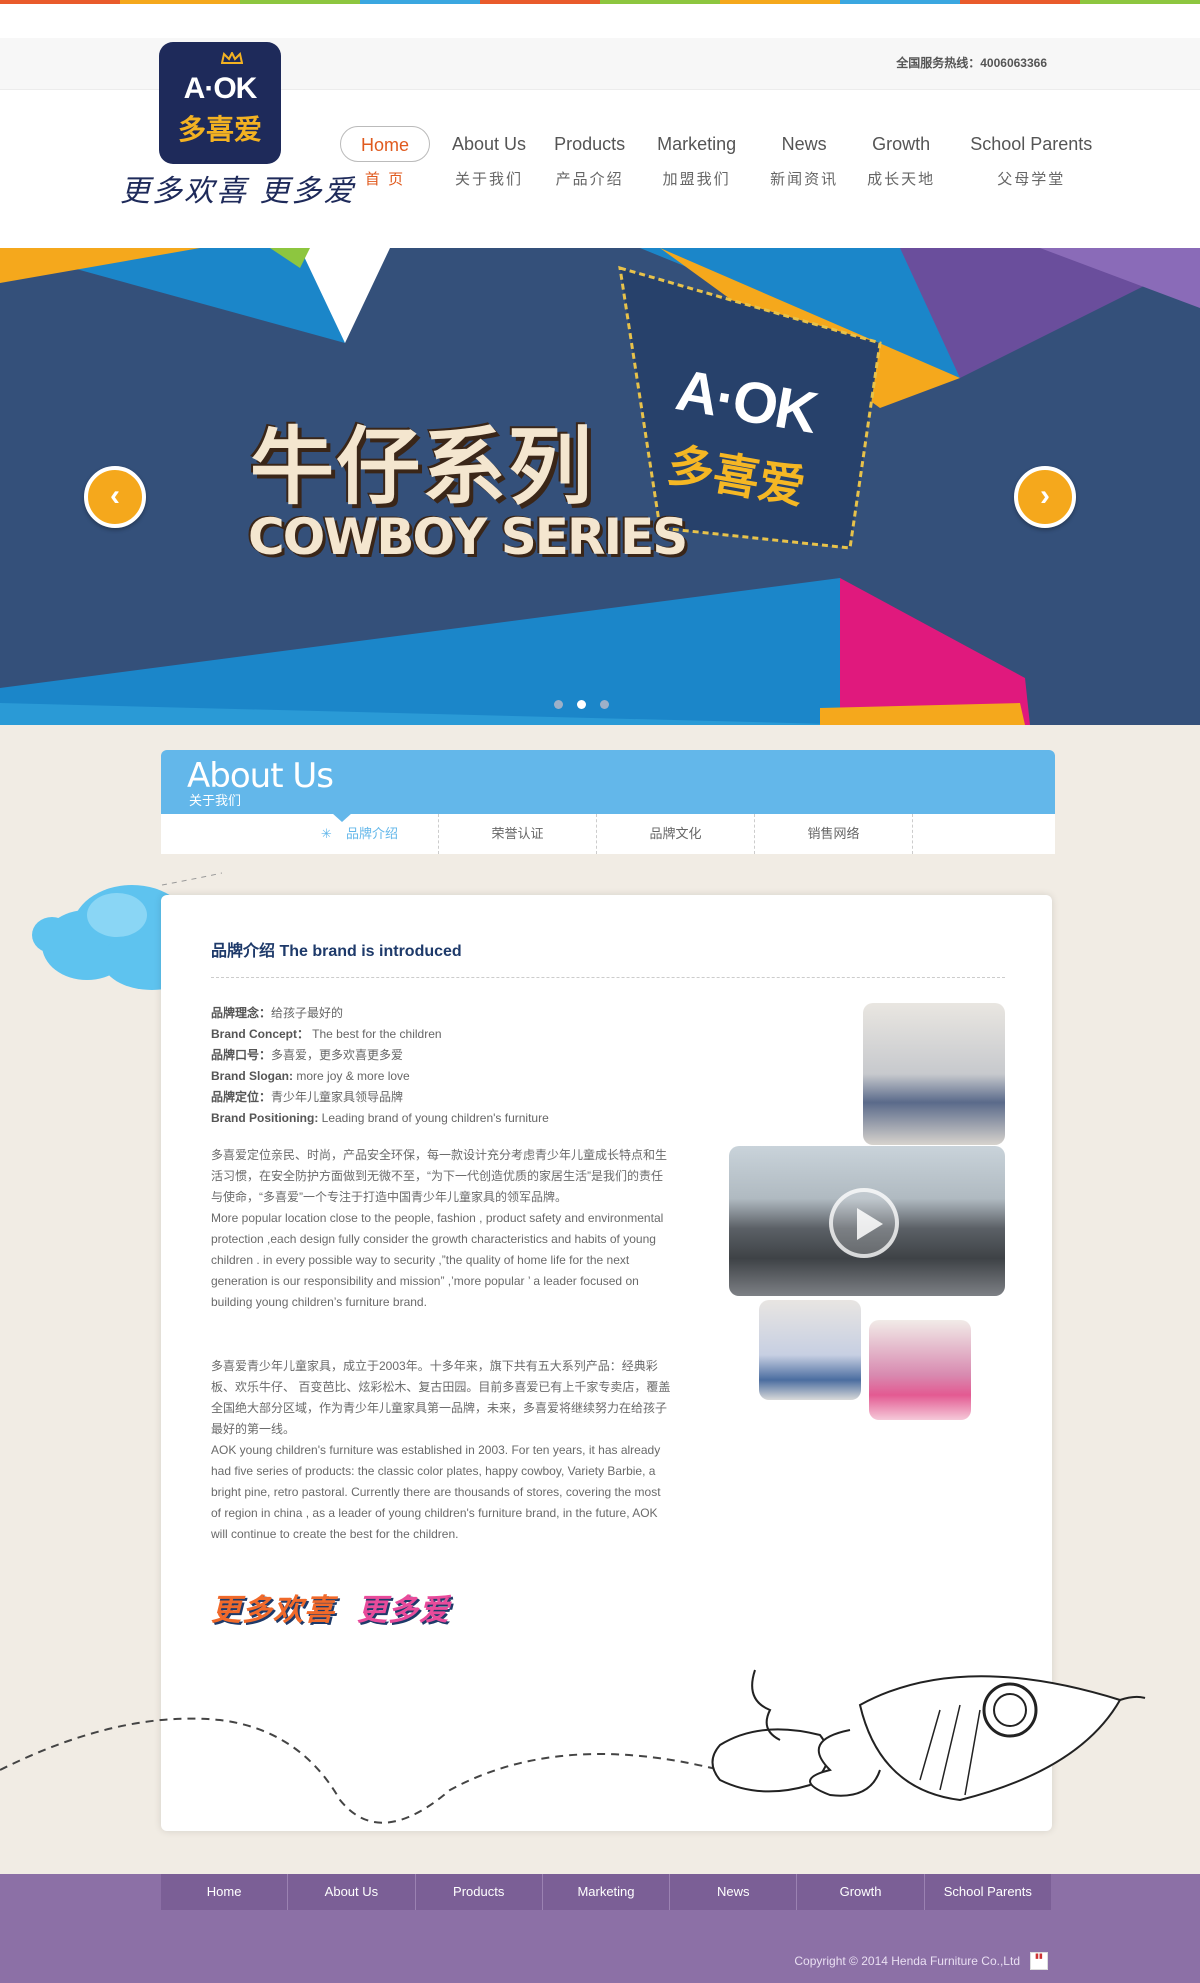 The height and width of the screenshot is (1983, 1200). Describe the element at coordinates (696, 179) in the screenshot. I see `nav-label-cn: 加盟我们` at that location.